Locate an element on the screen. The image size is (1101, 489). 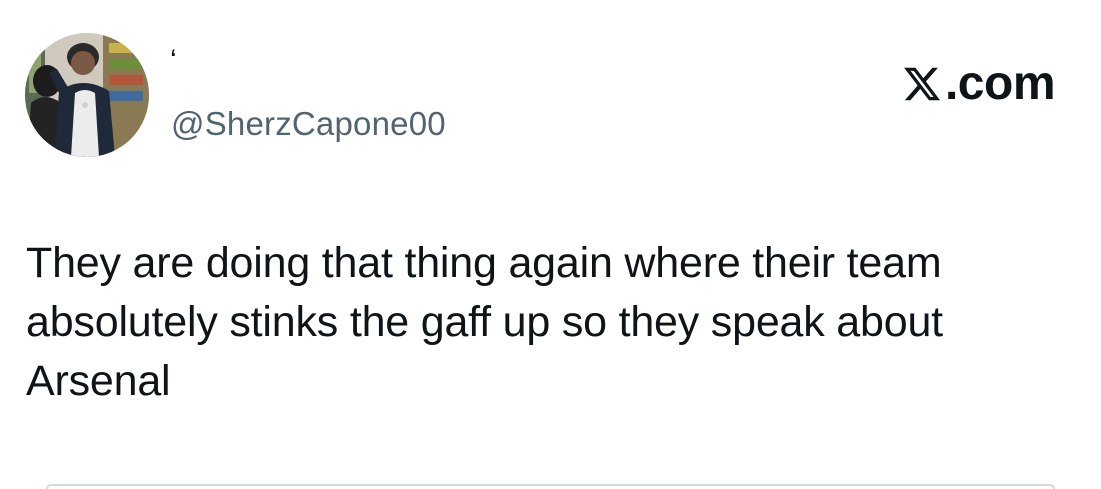
display-name: ‘ is located at coordinates (173, 61).